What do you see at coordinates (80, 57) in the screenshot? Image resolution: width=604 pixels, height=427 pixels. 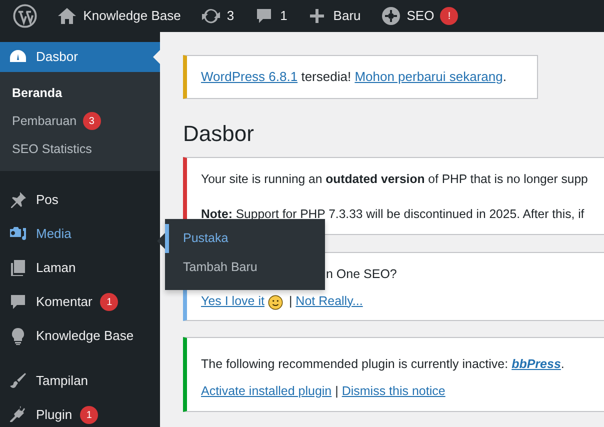 I see `menu-item: Dasbor` at bounding box center [80, 57].